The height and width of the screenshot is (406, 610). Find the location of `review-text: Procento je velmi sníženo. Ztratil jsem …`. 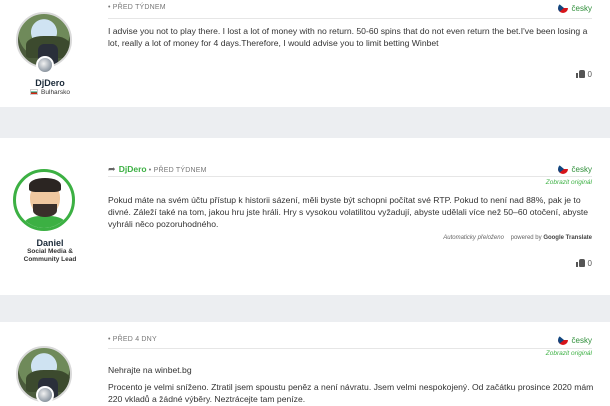

review-text: Procento je velmi sníženo. Ztratil jsem … is located at coordinates (351, 393).